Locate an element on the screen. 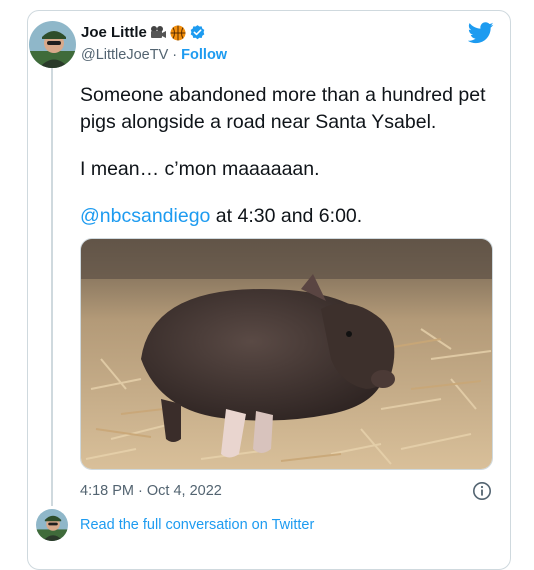 The width and height of the screenshot is (534, 570). author-avatar is located at coordinates (52, 44).